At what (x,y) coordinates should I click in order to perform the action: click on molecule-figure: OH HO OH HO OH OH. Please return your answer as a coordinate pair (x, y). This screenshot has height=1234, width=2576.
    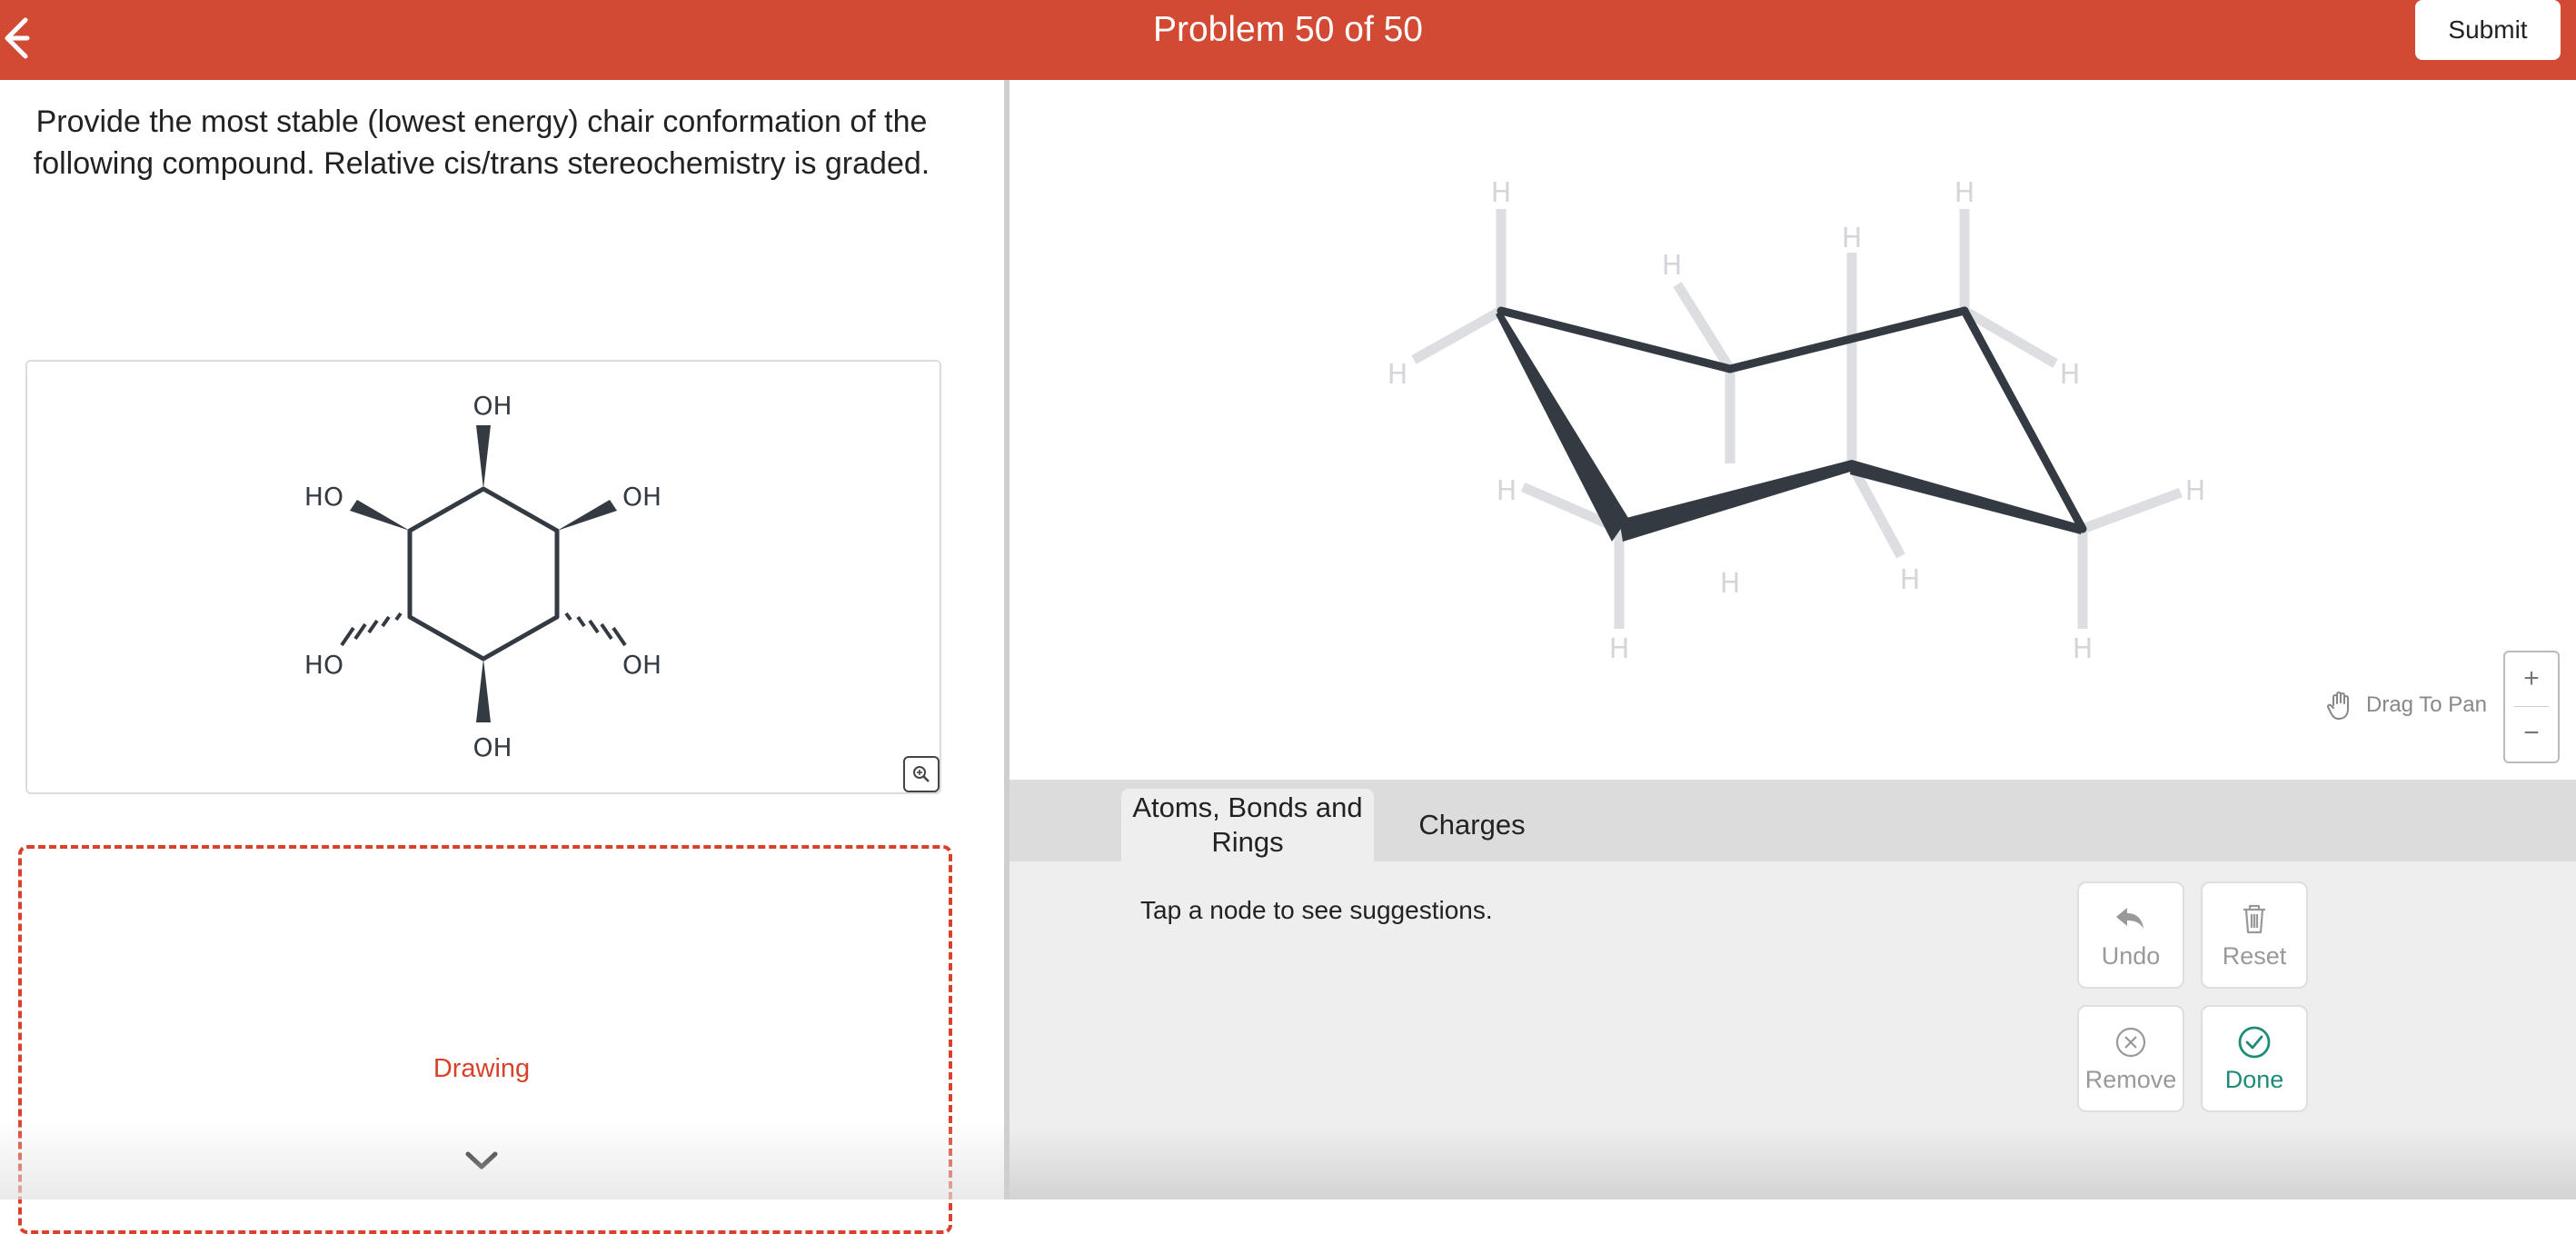
    Looking at the image, I should click on (483, 577).